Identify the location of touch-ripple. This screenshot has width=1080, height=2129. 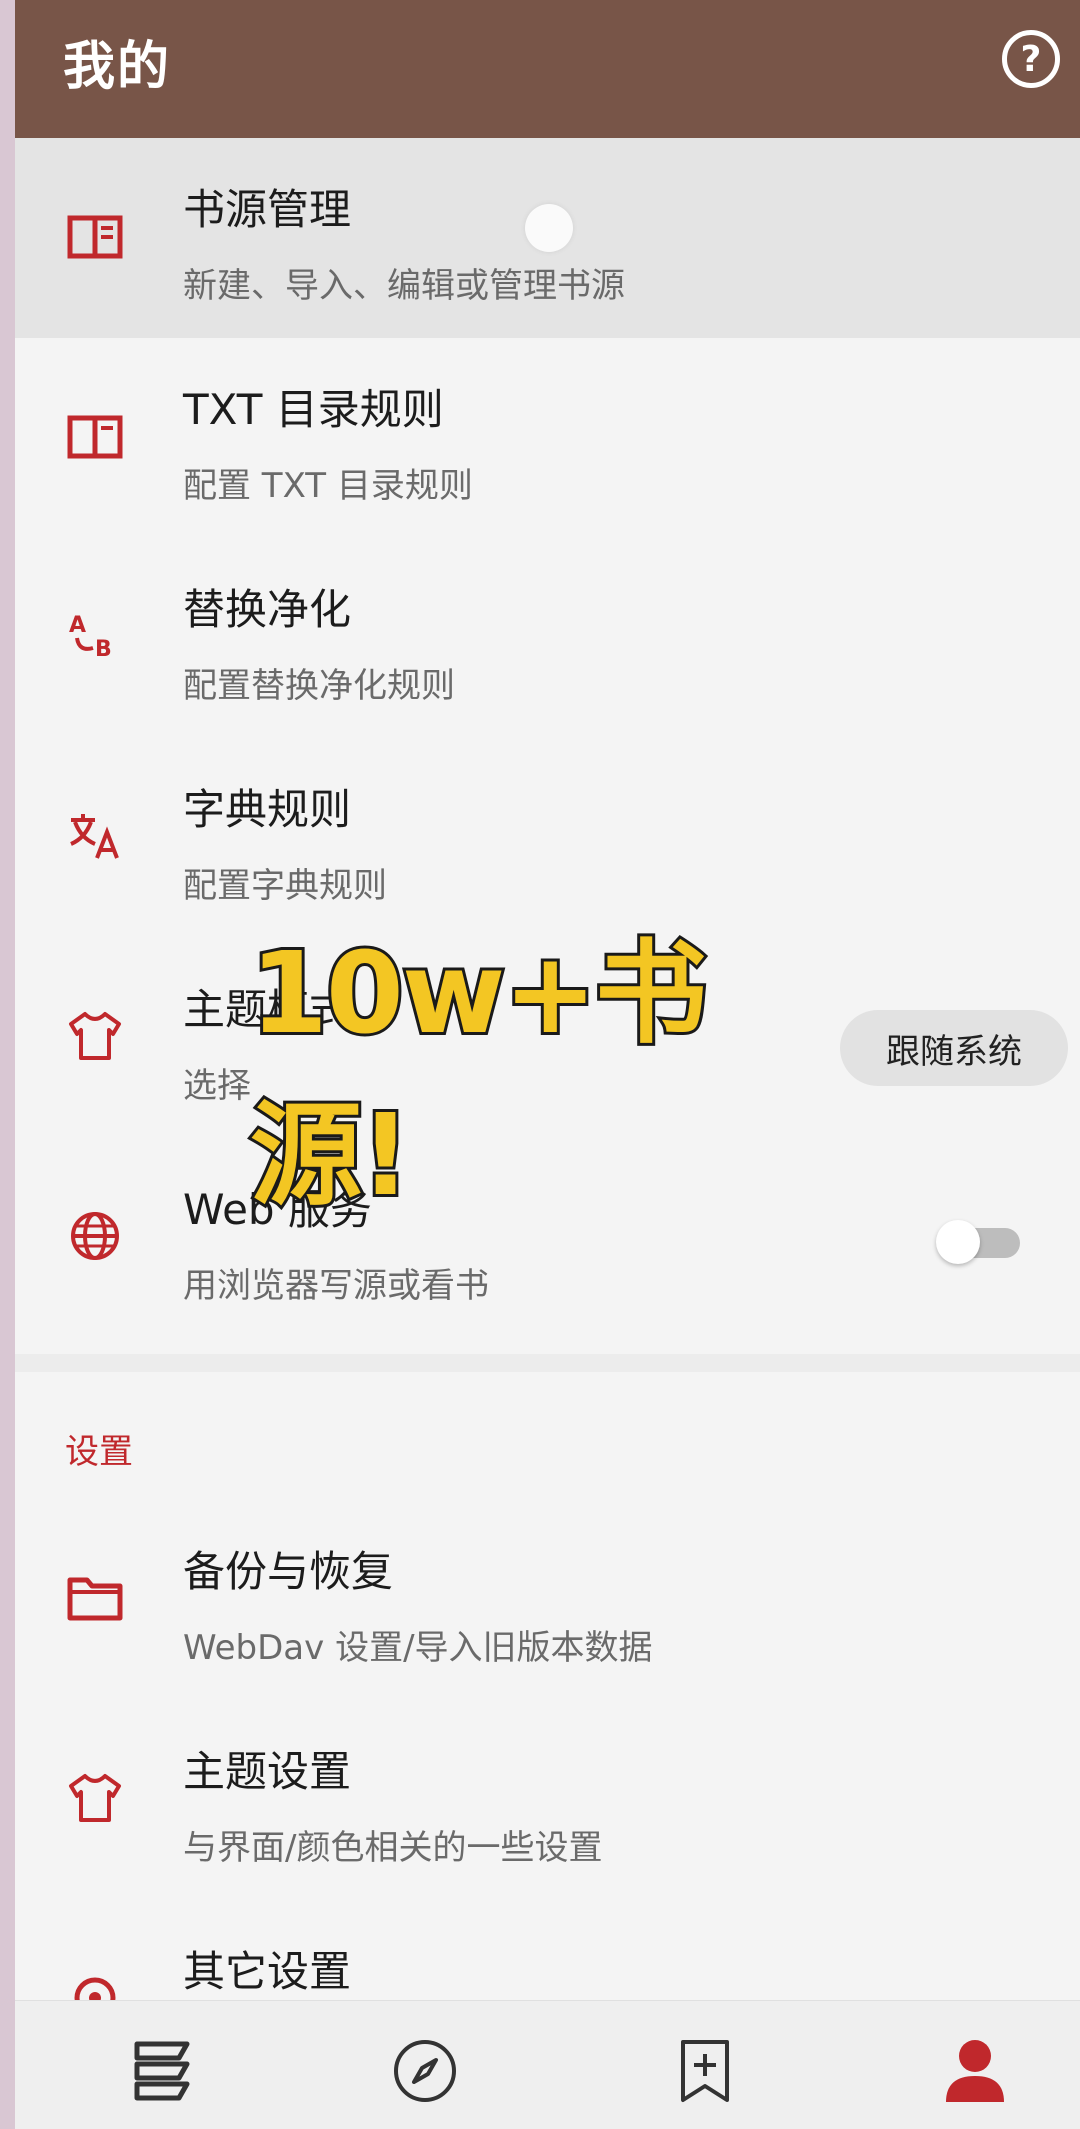
(549, 228).